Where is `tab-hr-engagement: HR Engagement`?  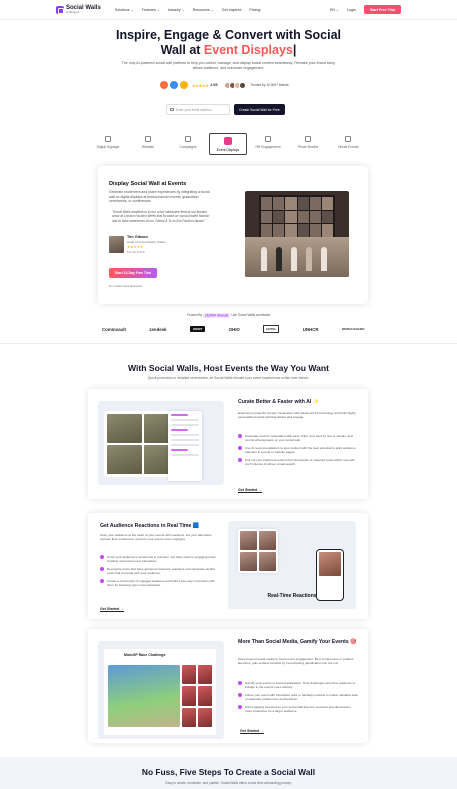
tab-hr-engagement: HR Engagement is located at coordinates (268, 144).